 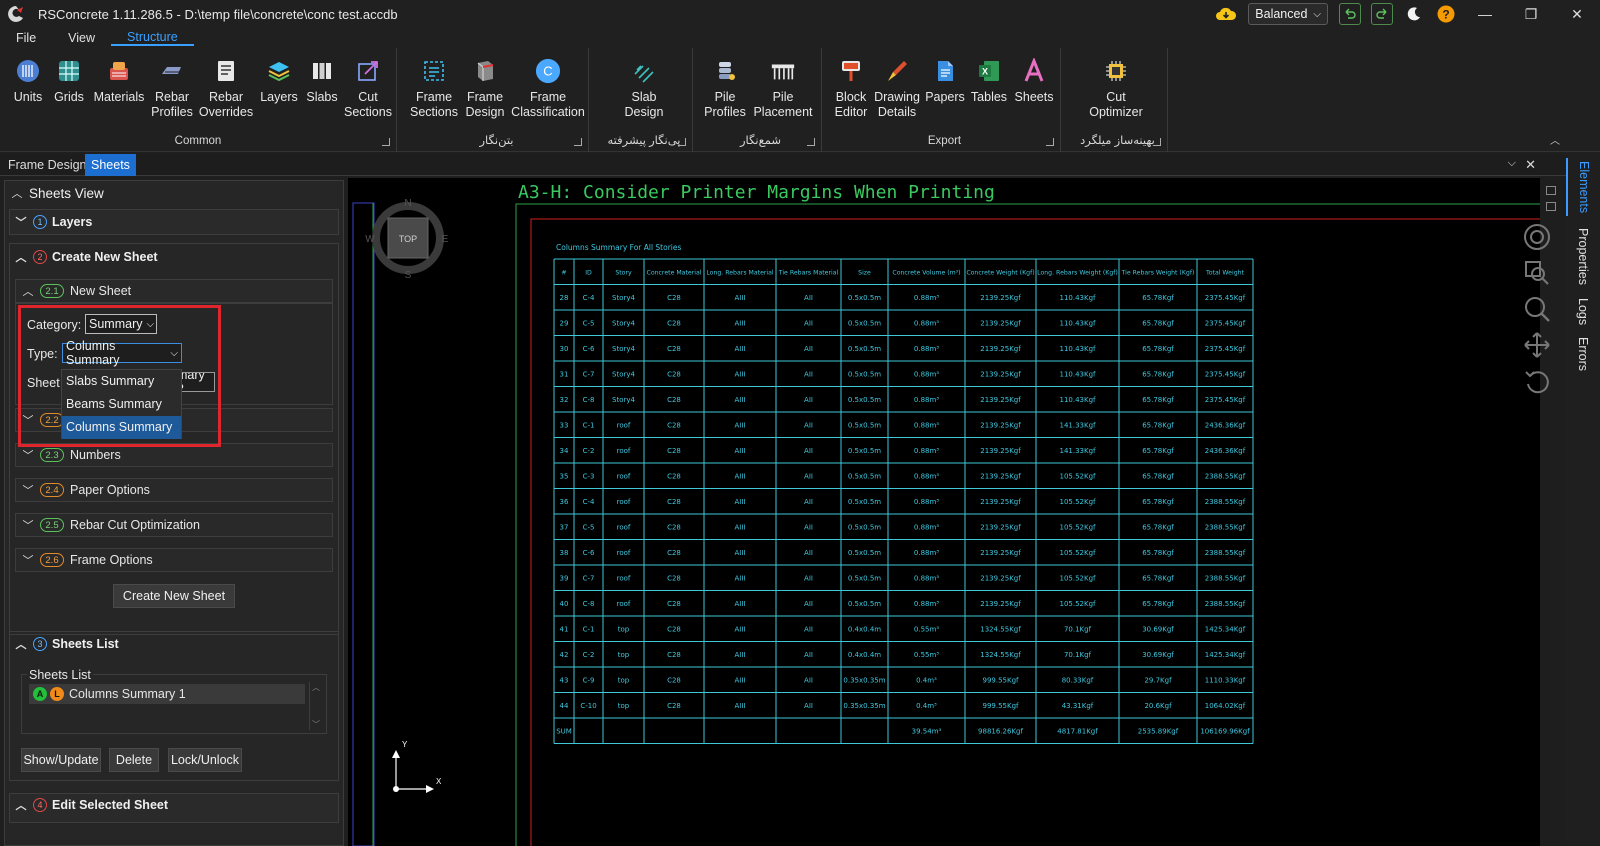 I want to click on delete-button: Delete, so click(x=134, y=760).